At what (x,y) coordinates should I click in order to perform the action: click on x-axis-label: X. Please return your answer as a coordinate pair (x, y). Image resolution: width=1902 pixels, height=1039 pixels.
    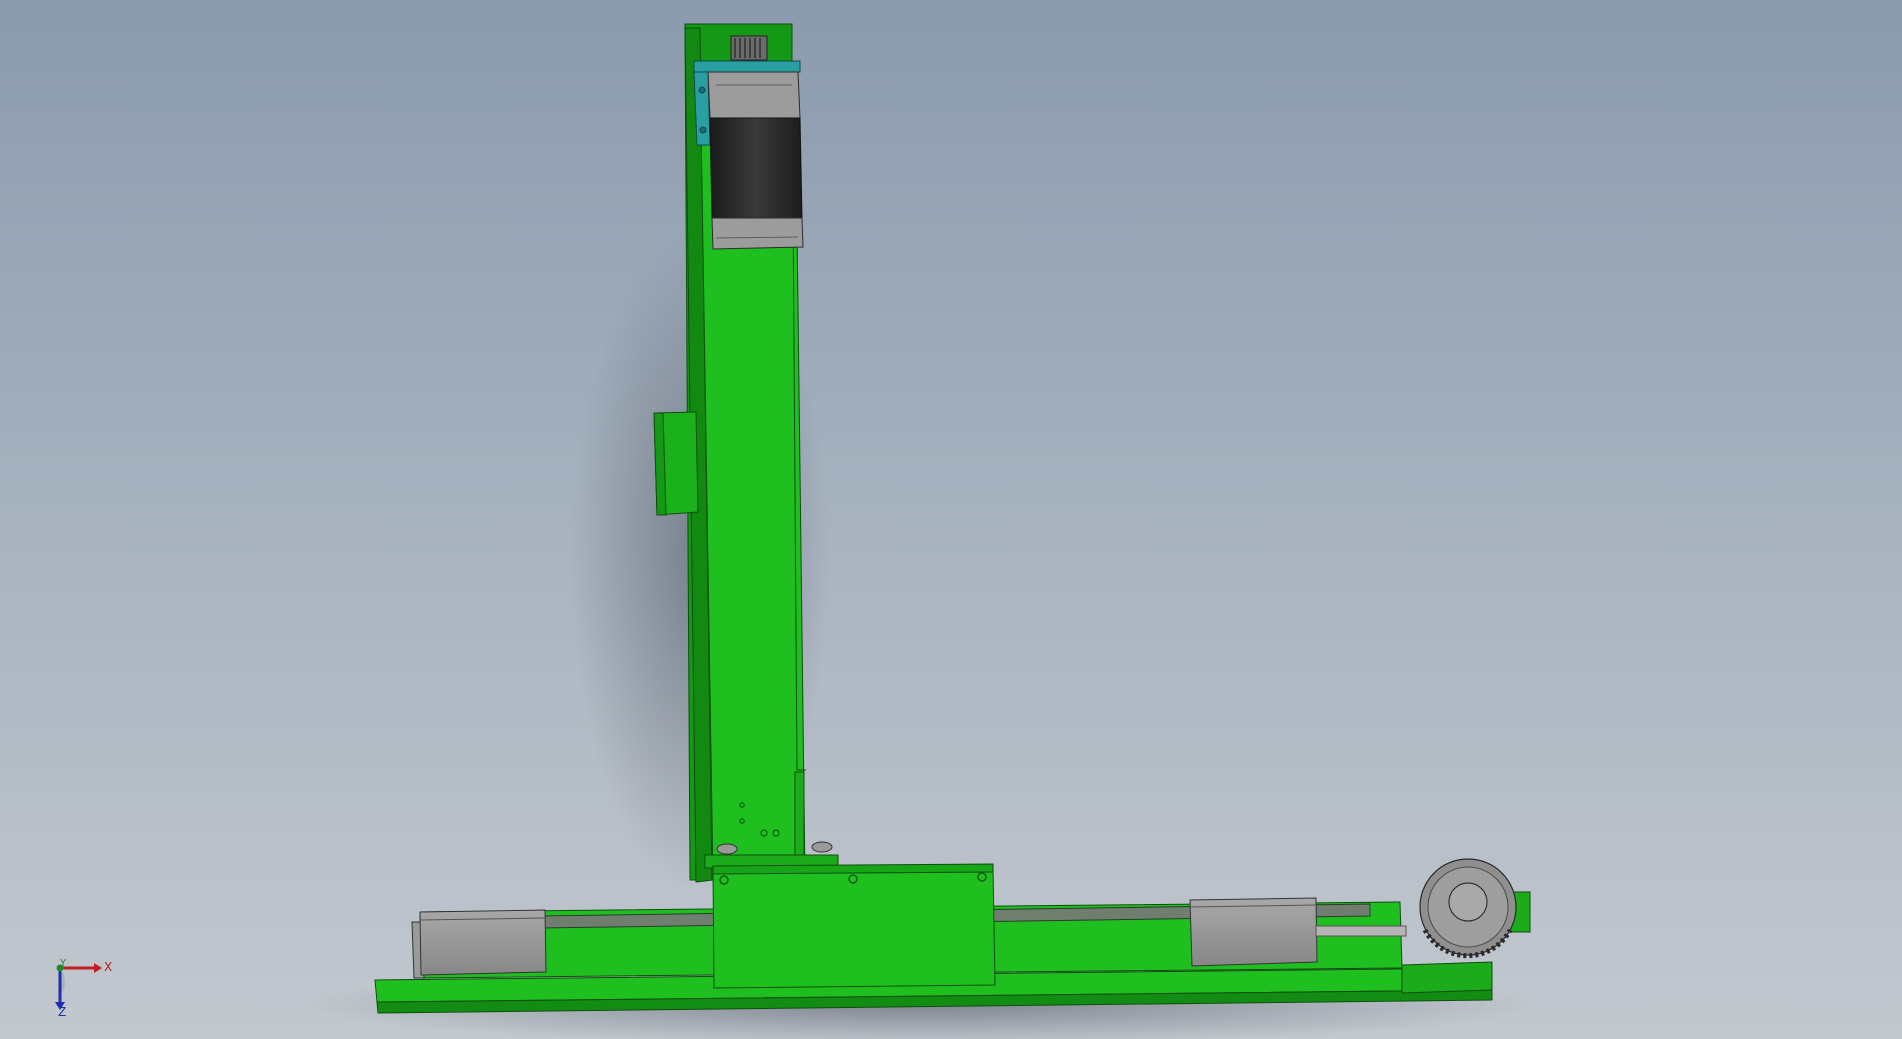
    Looking at the image, I should click on (108, 967).